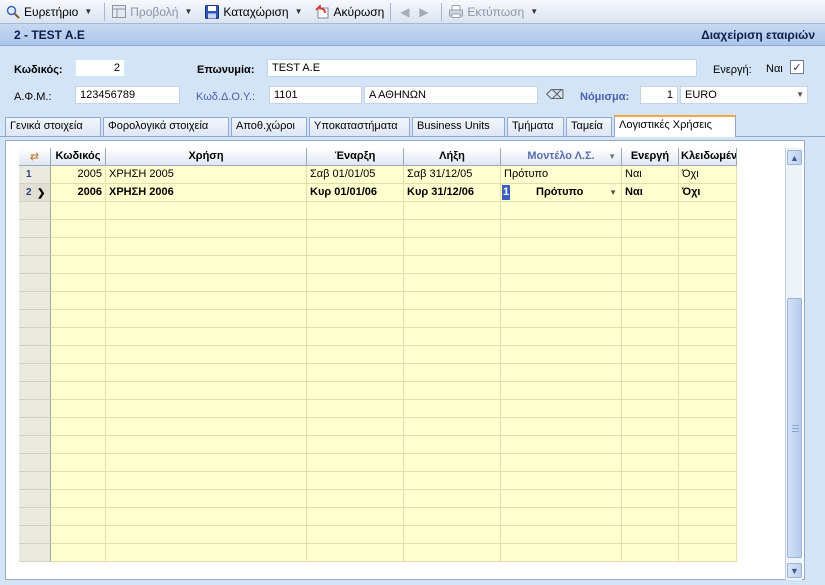  What do you see at coordinates (452, 175) in the screenshot?
I see `cell-end: Σαβ 31/12/05` at bounding box center [452, 175].